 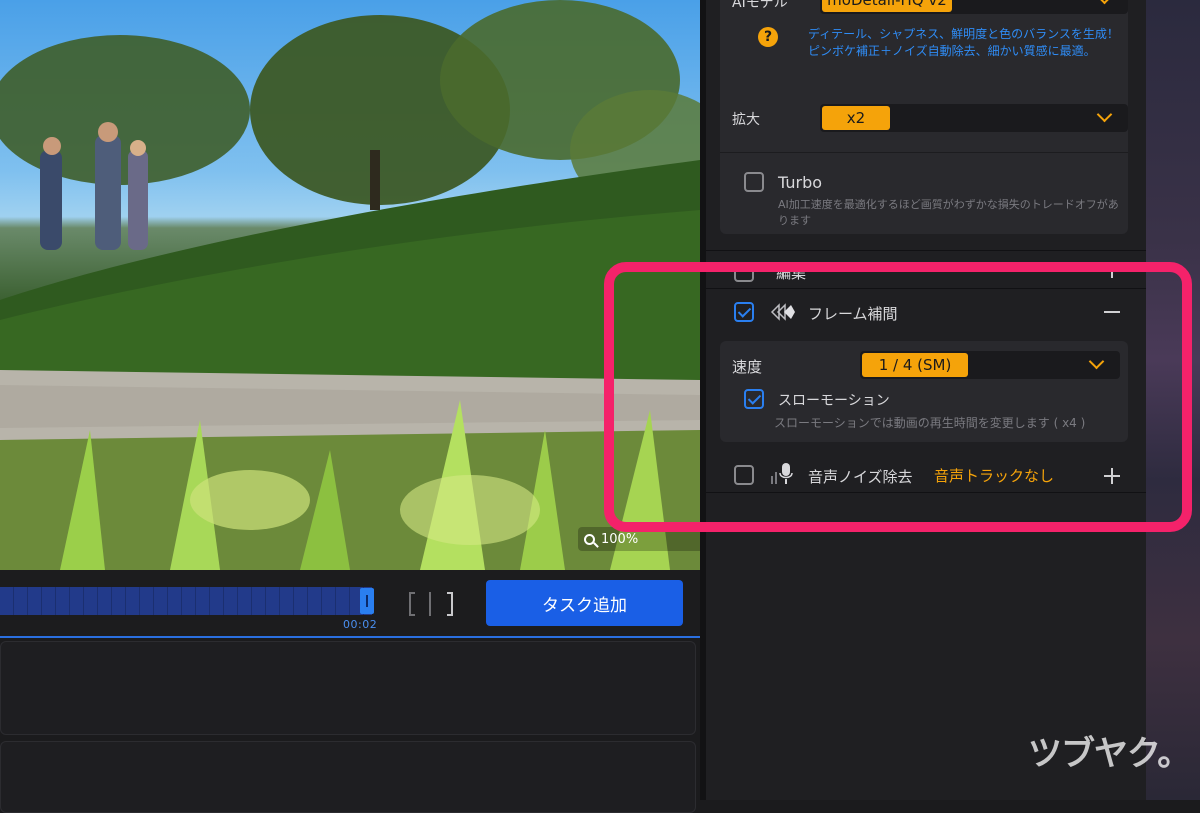 What do you see at coordinates (754, 182) in the screenshot?
I see `turbo-checkbox` at bounding box center [754, 182].